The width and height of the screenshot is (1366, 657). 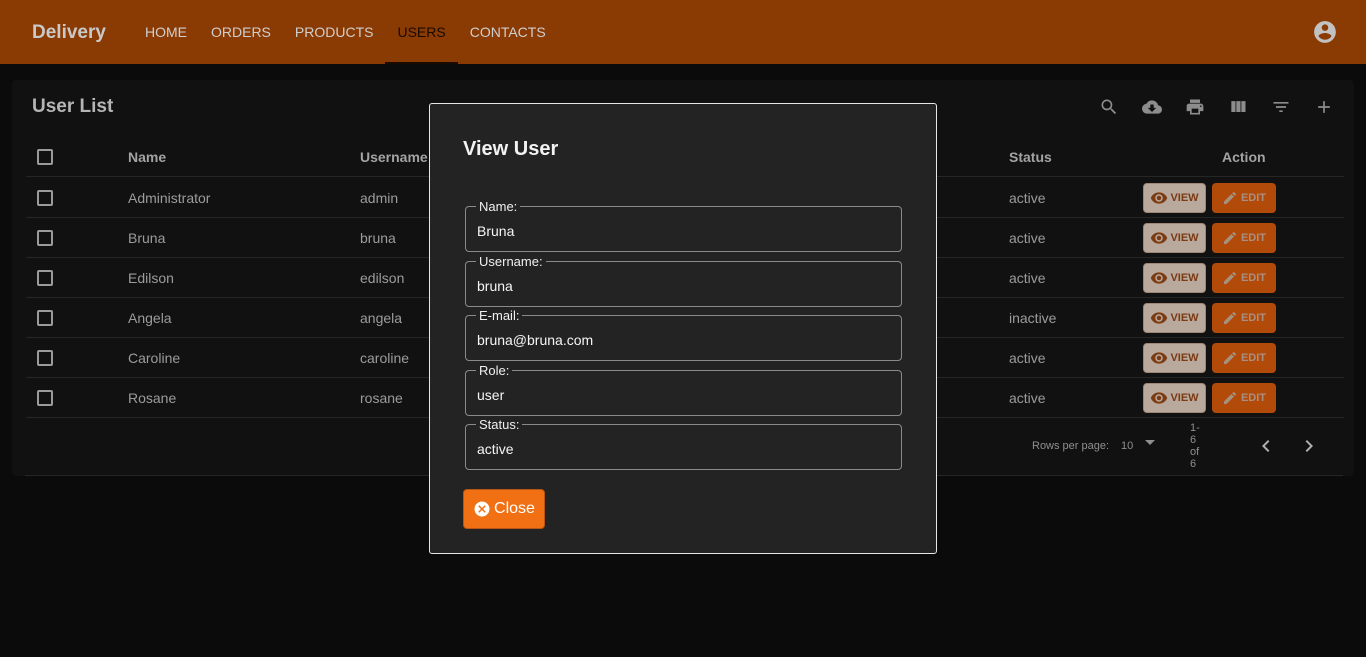 What do you see at coordinates (73, 106) in the screenshot?
I see `page-title: User List` at bounding box center [73, 106].